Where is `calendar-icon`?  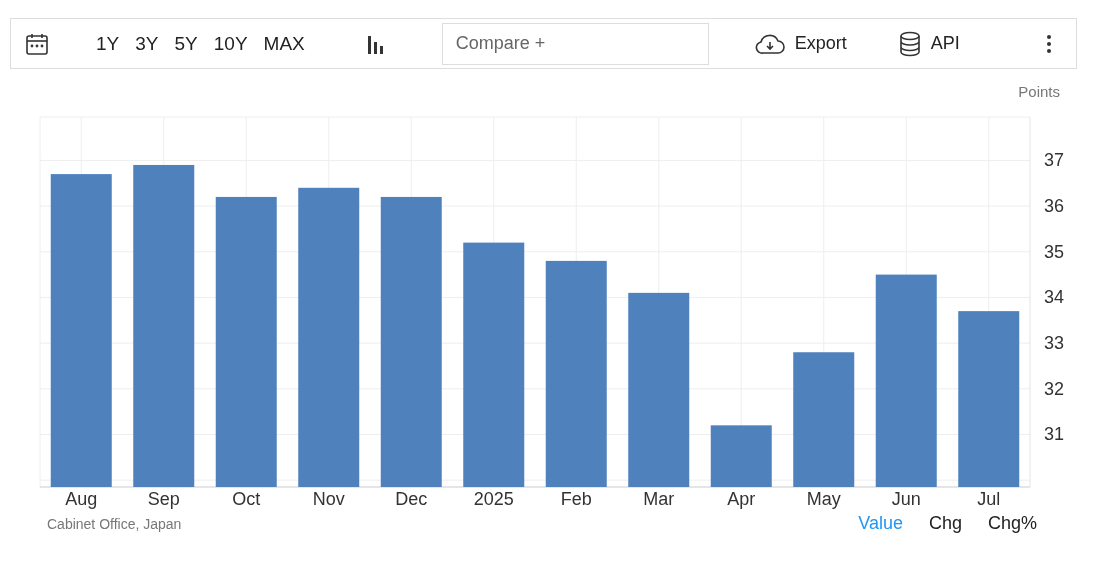
calendar-icon is located at coordinates (37, 43).